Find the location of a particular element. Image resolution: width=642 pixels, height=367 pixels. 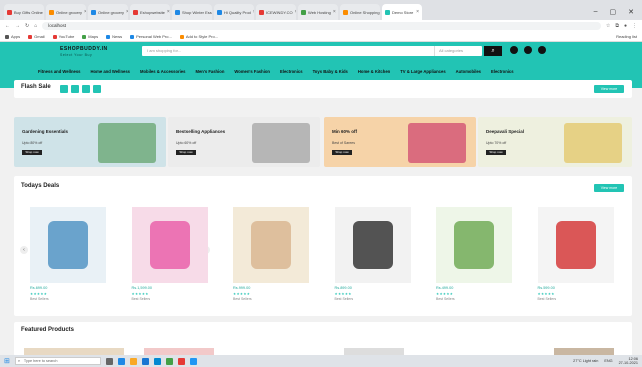

category-nav-item: Men's Fashion is located at coordinates (209, 71).